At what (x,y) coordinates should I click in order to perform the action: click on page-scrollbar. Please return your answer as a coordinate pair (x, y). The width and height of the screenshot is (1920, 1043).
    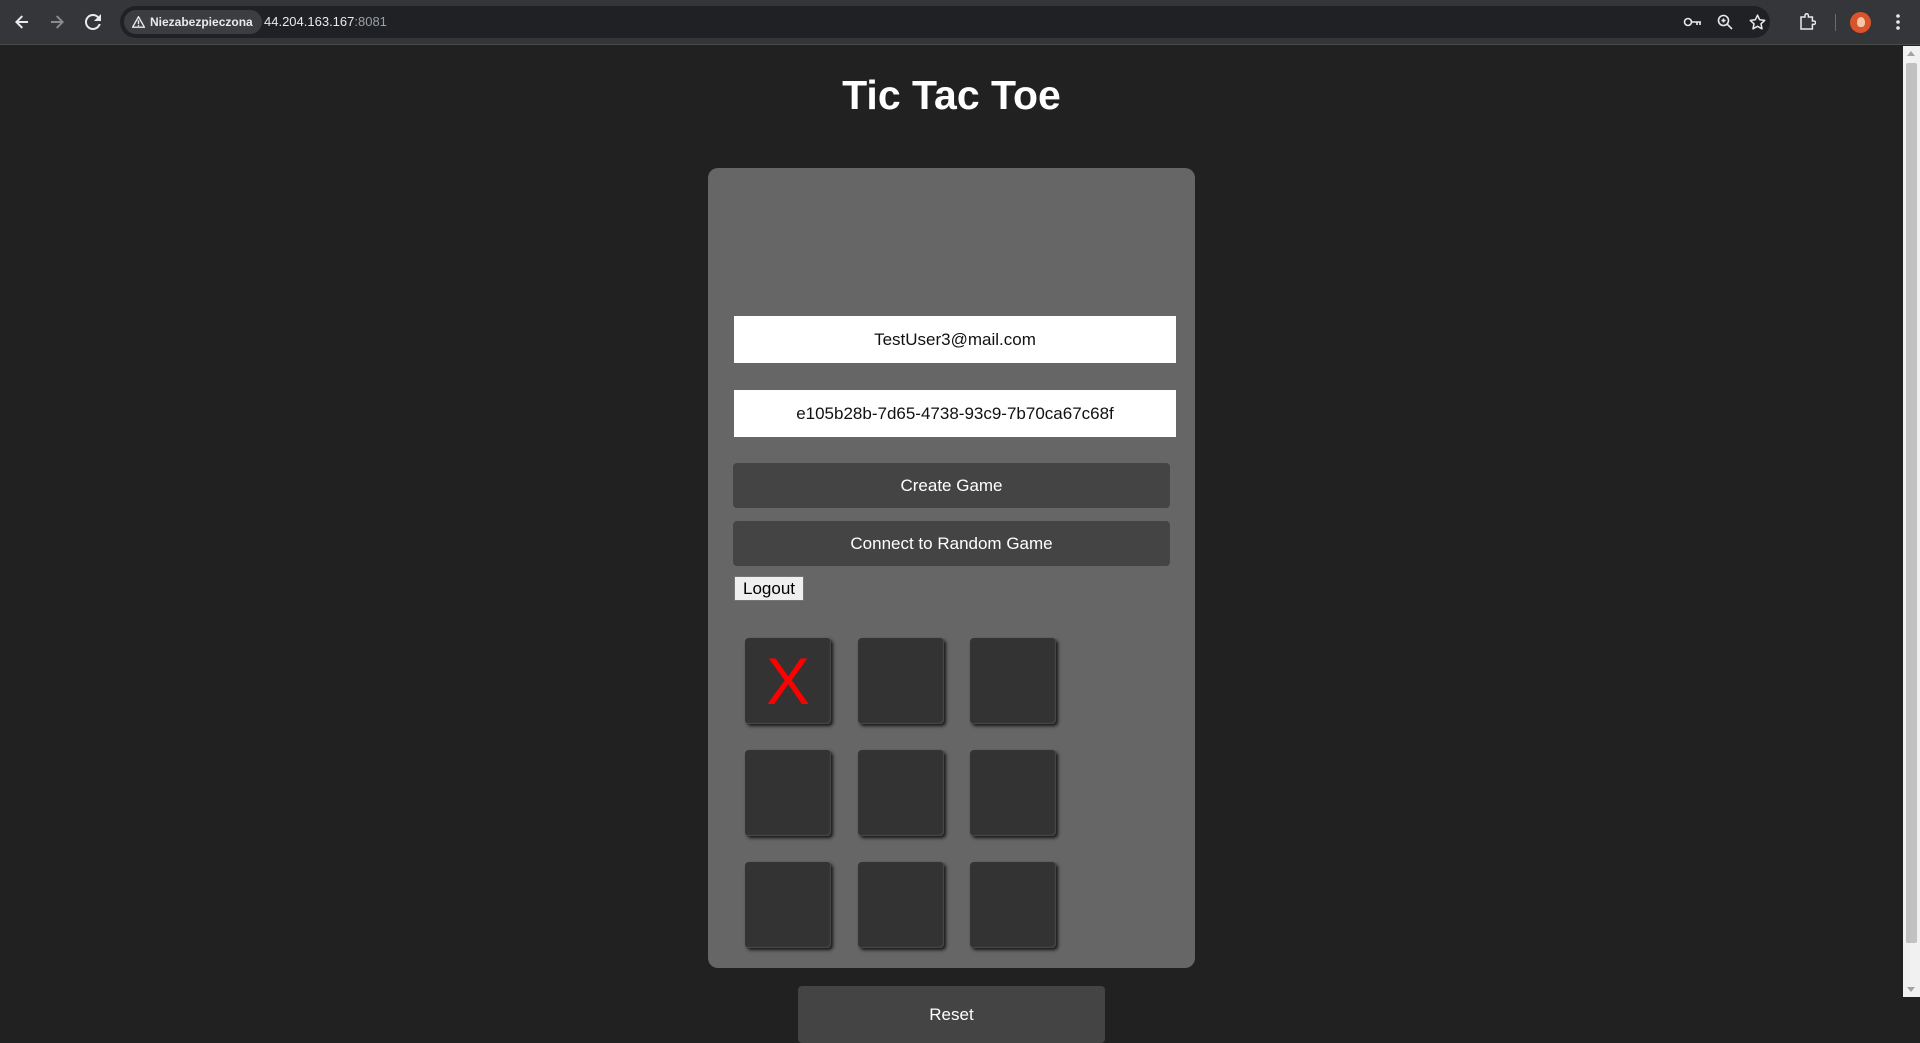
    Looking at the image, I should click on (1911, 521).